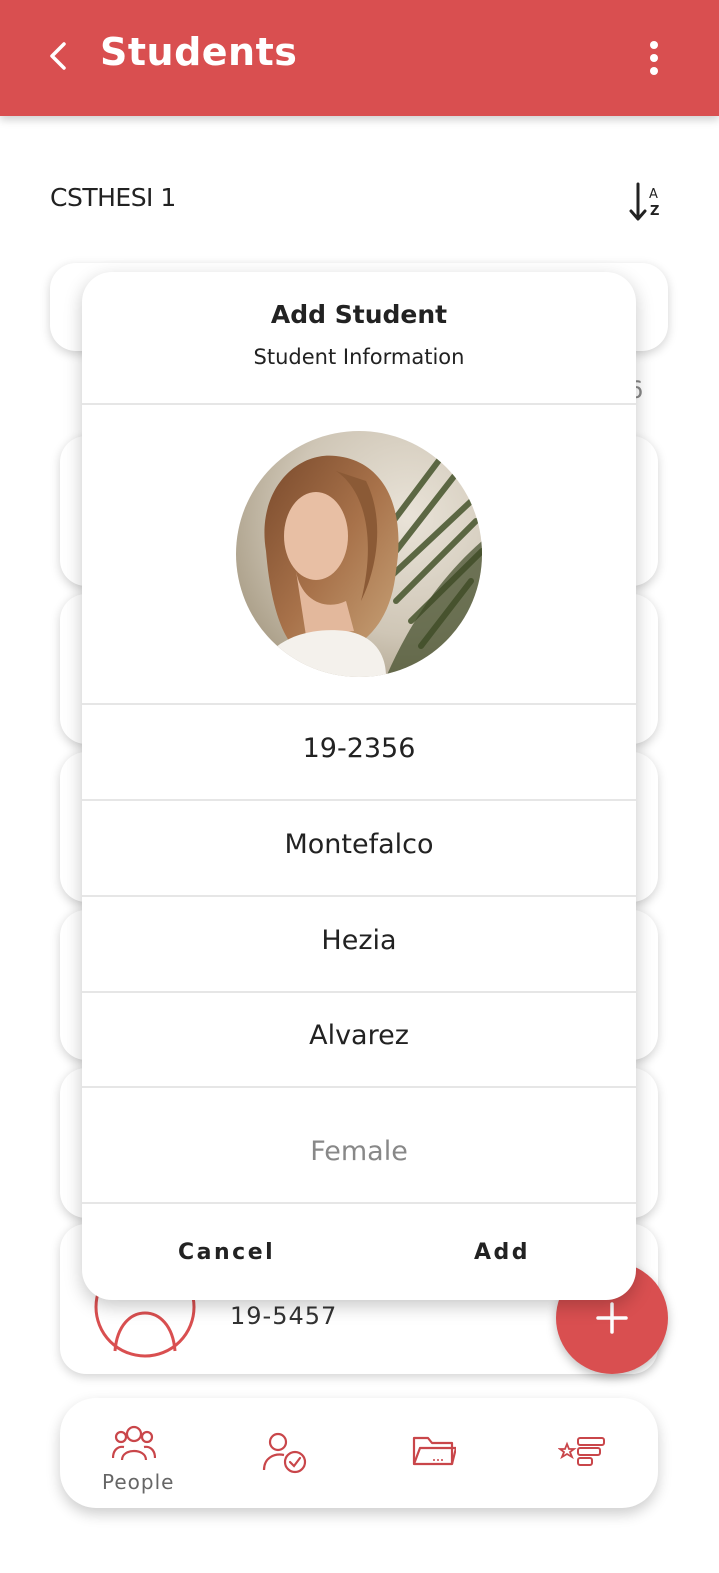 Image resolution: width=719 pixels, height=1573 pixels. I want to click on page-title: Students, so click(199, 52).